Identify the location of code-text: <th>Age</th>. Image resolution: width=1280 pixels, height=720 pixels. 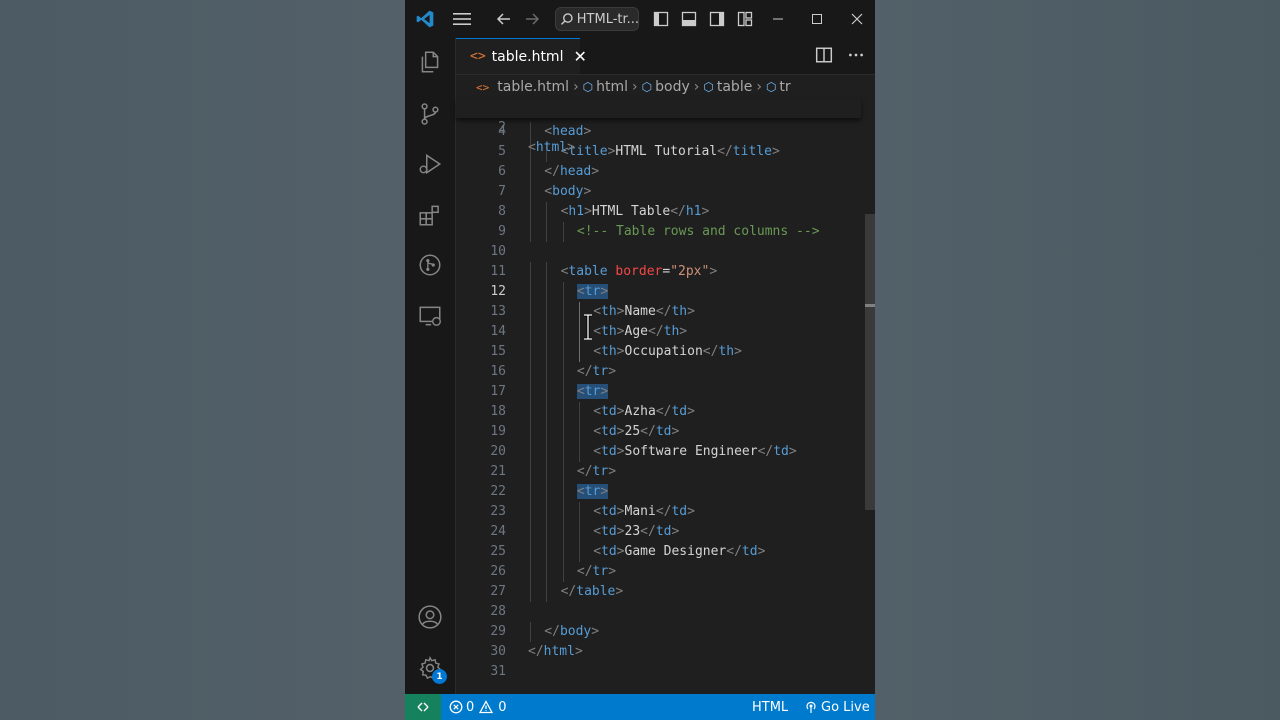
(640, 331).